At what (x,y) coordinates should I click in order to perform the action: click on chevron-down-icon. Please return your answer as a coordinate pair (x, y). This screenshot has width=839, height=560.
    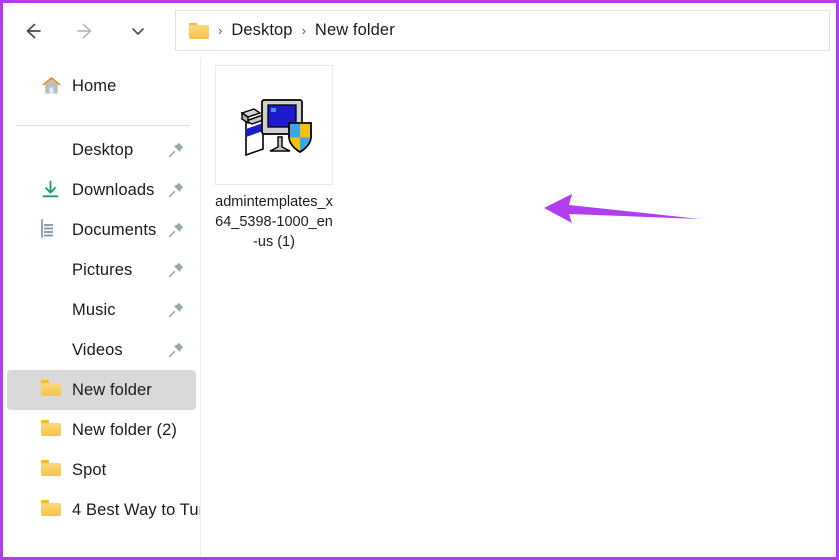
    Looking at the image, I should click on (138, 31).